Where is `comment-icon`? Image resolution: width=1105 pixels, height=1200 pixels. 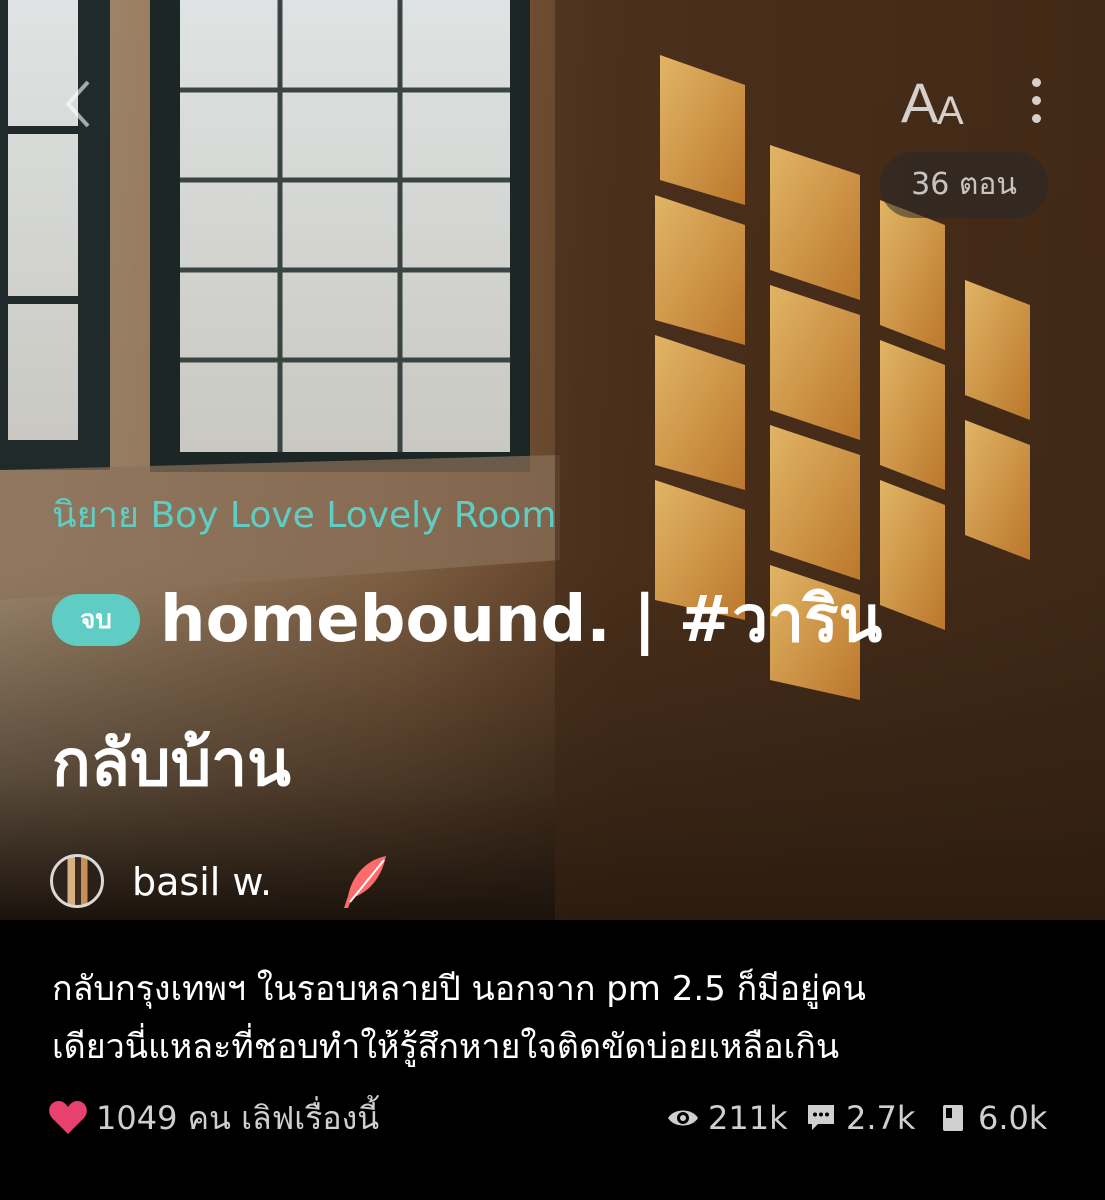
comment-icon is located at coordinates (821, 1117).